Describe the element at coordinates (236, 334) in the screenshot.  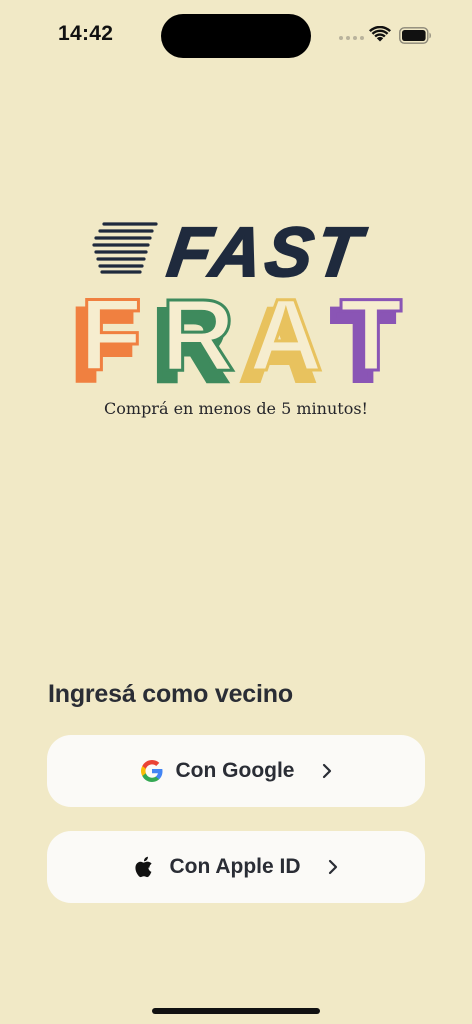
I see `logo-frat: F F R R A A T T` at that location.